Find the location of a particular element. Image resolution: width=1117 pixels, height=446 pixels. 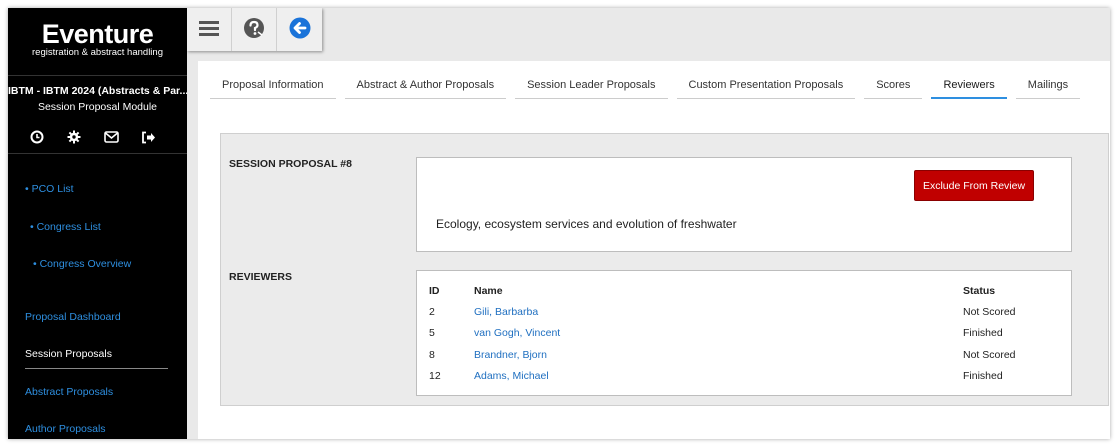

back-button is located at coordinates (299, 29).